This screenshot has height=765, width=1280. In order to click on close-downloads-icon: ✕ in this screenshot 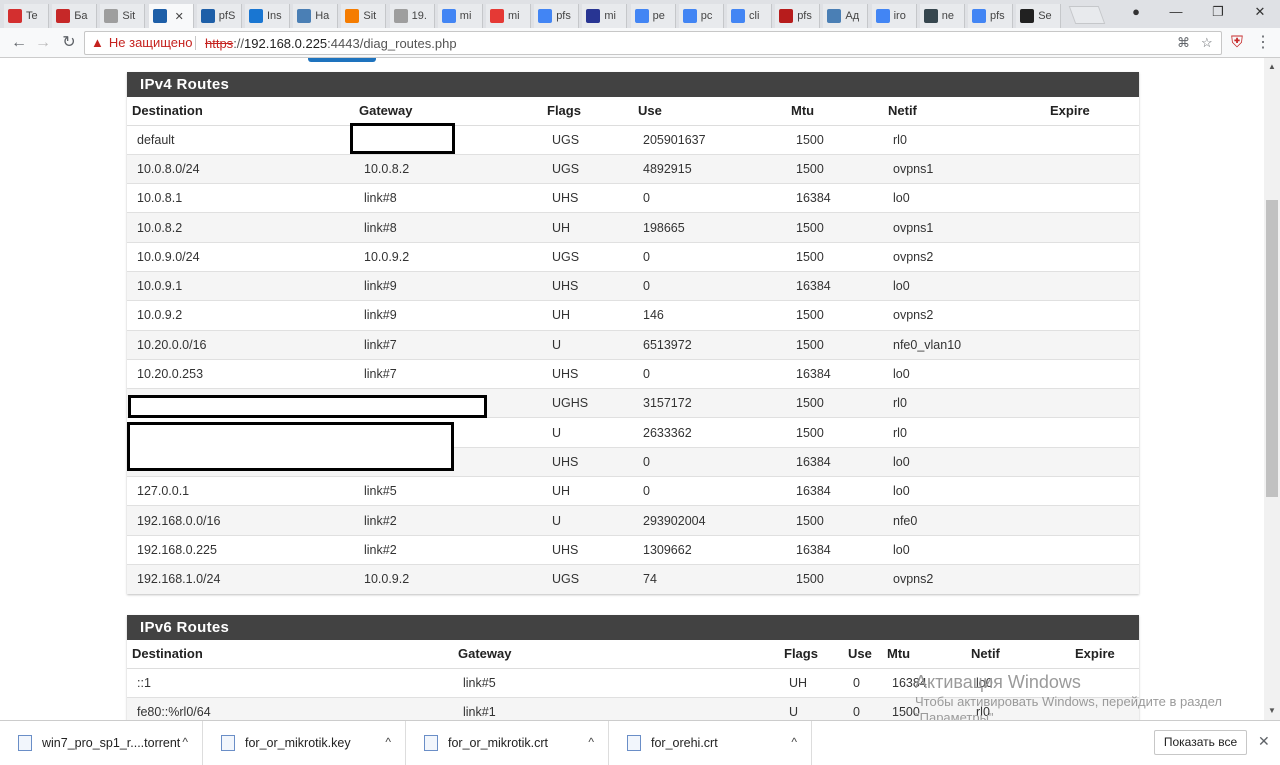, I will do `click(1264, 741)`.